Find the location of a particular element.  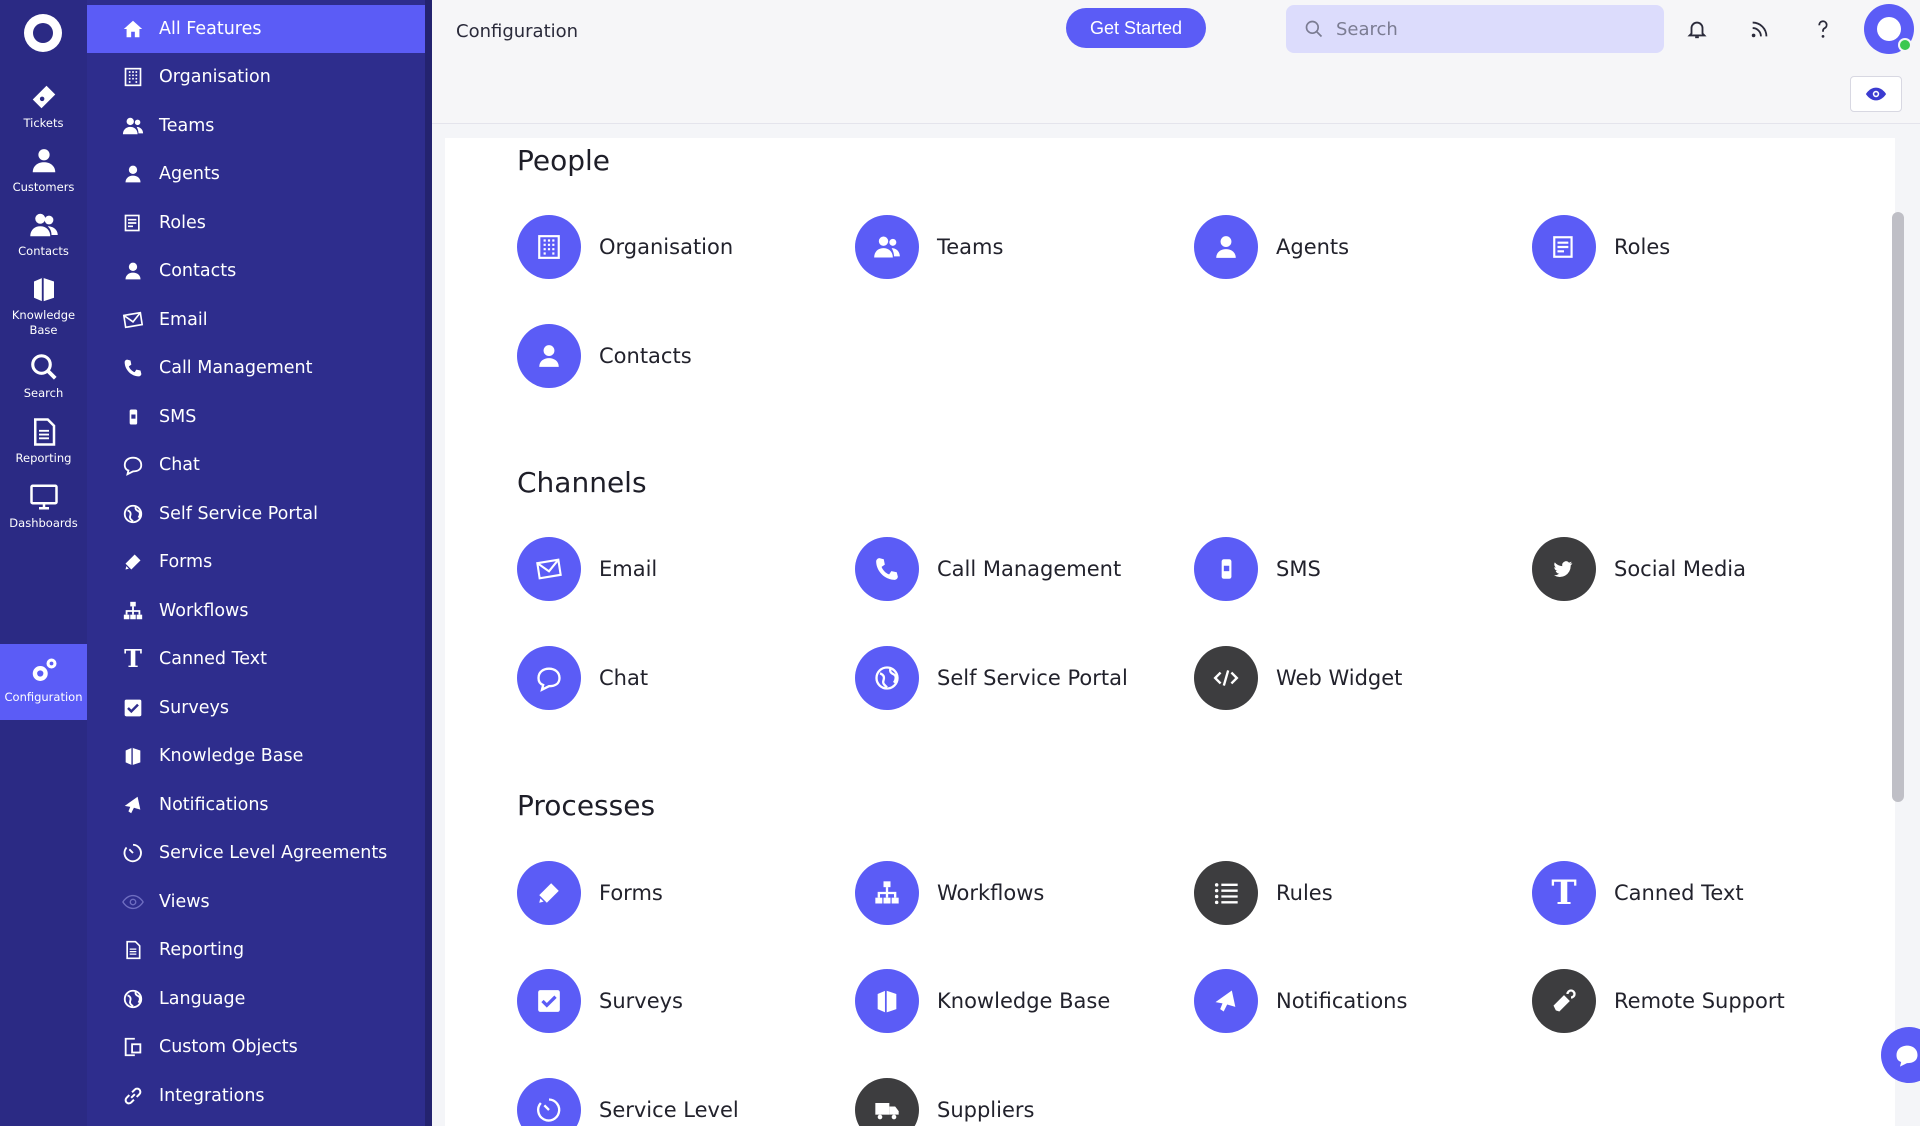

sidebar-item-reporting: Reporting is located at coordinates (259, 950).